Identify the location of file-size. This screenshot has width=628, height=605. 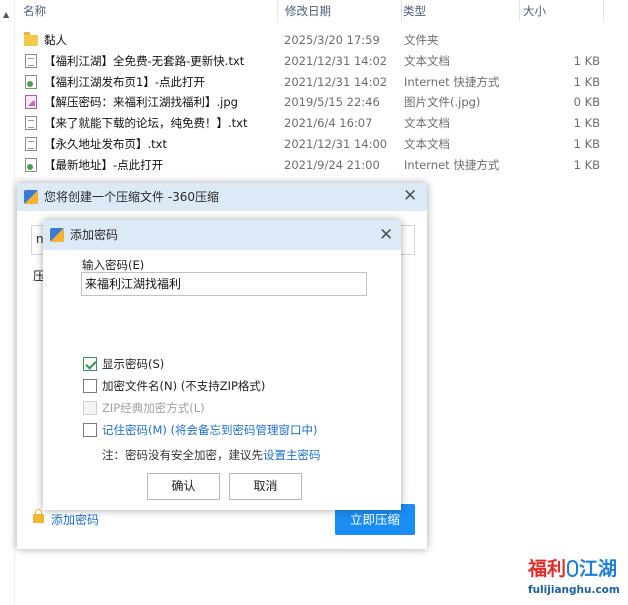
(567, 40).